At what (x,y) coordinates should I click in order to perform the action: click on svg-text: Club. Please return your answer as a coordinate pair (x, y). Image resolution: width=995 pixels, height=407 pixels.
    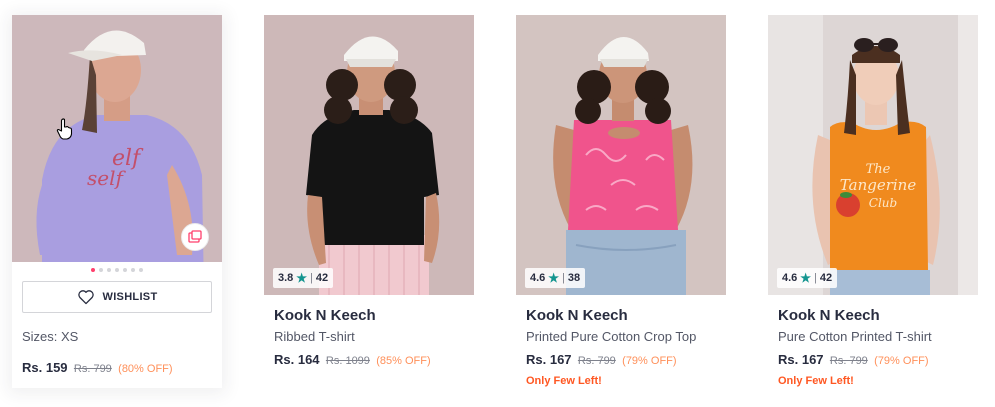
    Looking at the image, I should click on (883, 203).